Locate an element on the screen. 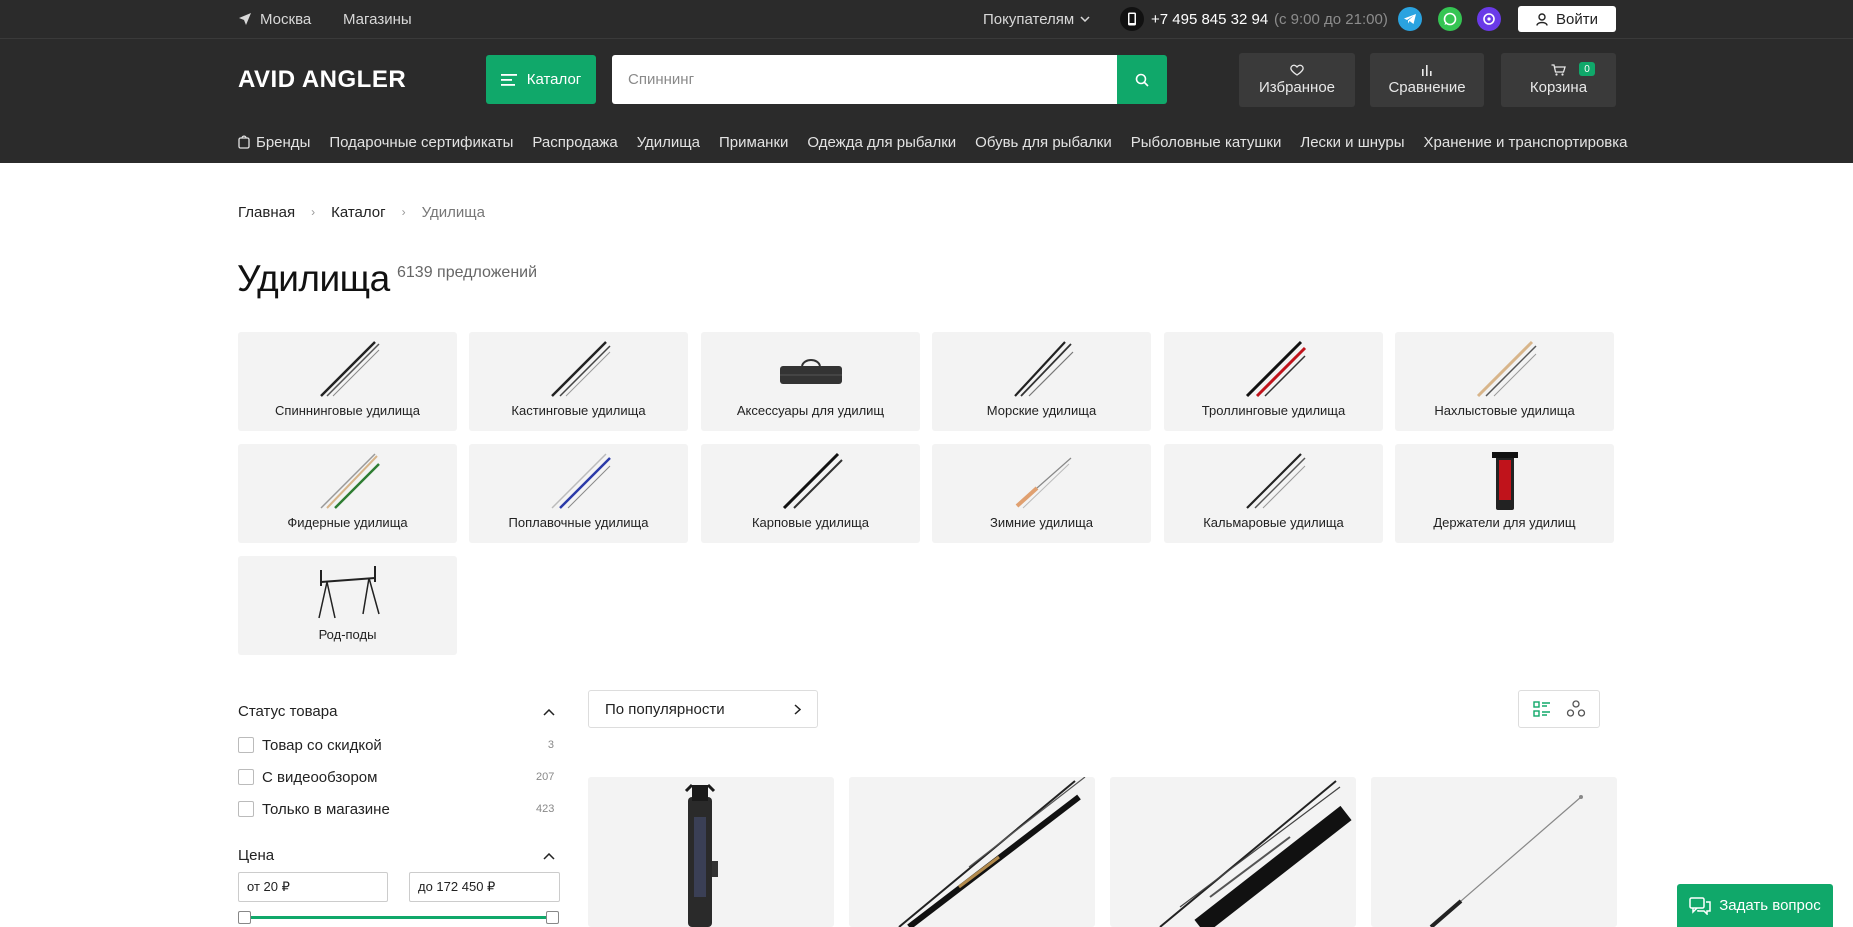  category-spinning: Спиннинговые удилища is located at coordinates (347, 381).